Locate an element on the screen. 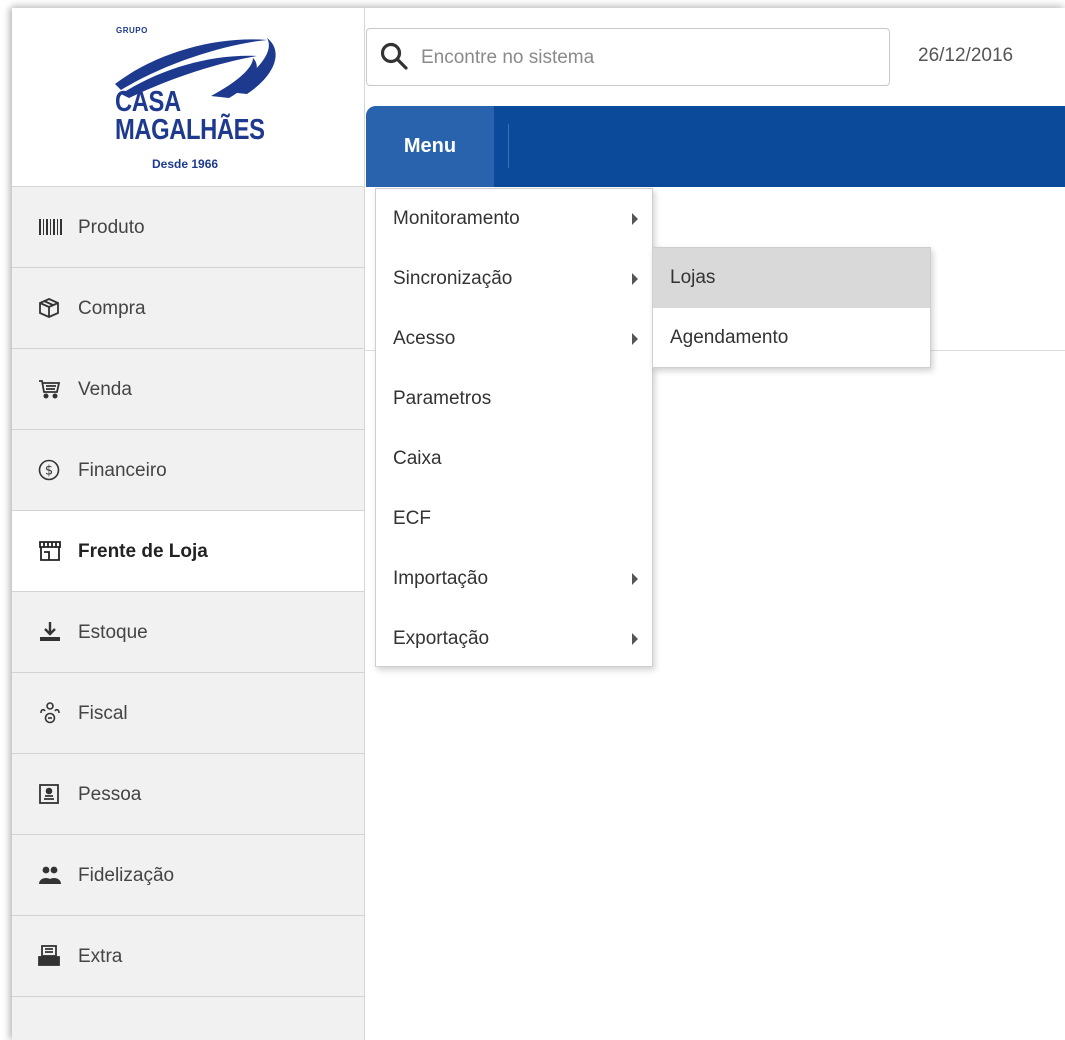 The width and height of the screenshot is (1065, 1040). sidebar-item-label: Frente de Loja is located at coordinates (143, 551).